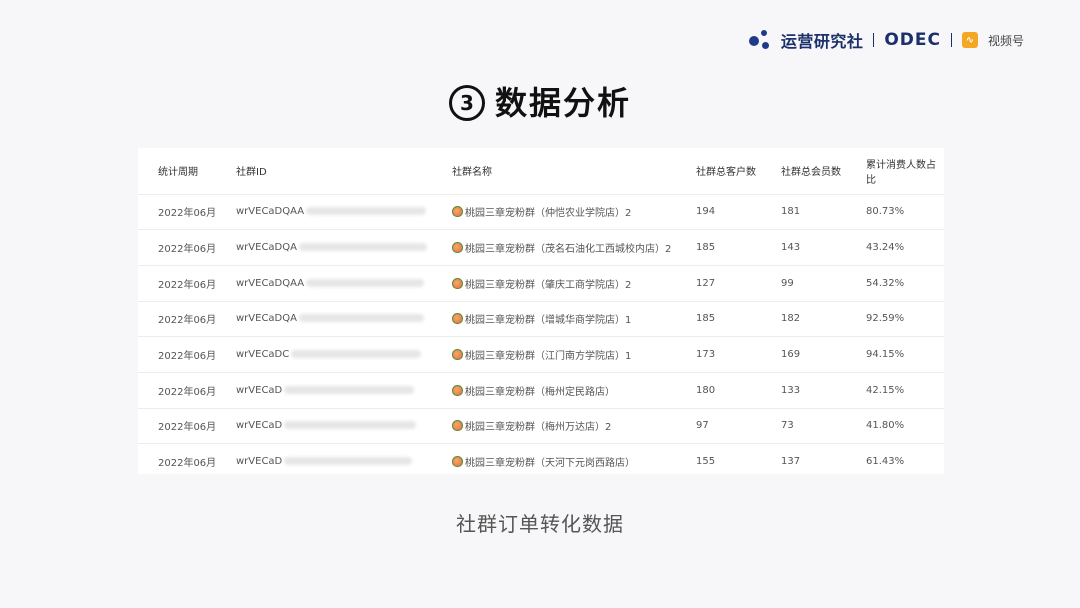 The height and width of the screenshot is (608, 1080). I want to click on cell-group-id: wrVECaDC, so click(343, 355).